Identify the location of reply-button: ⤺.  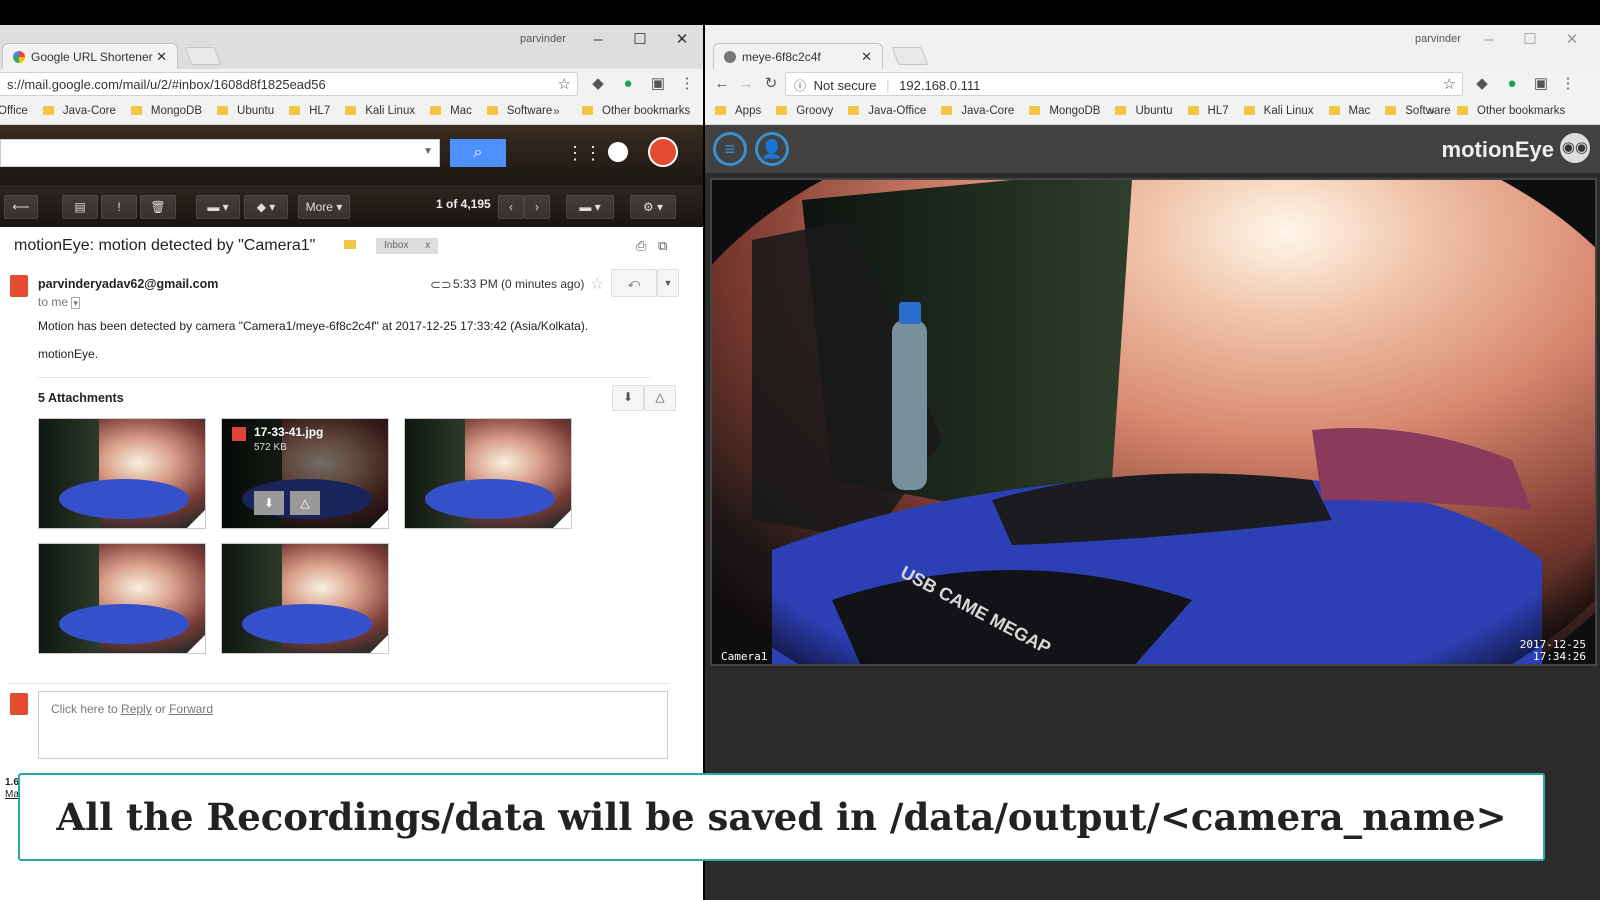
(634, 283).